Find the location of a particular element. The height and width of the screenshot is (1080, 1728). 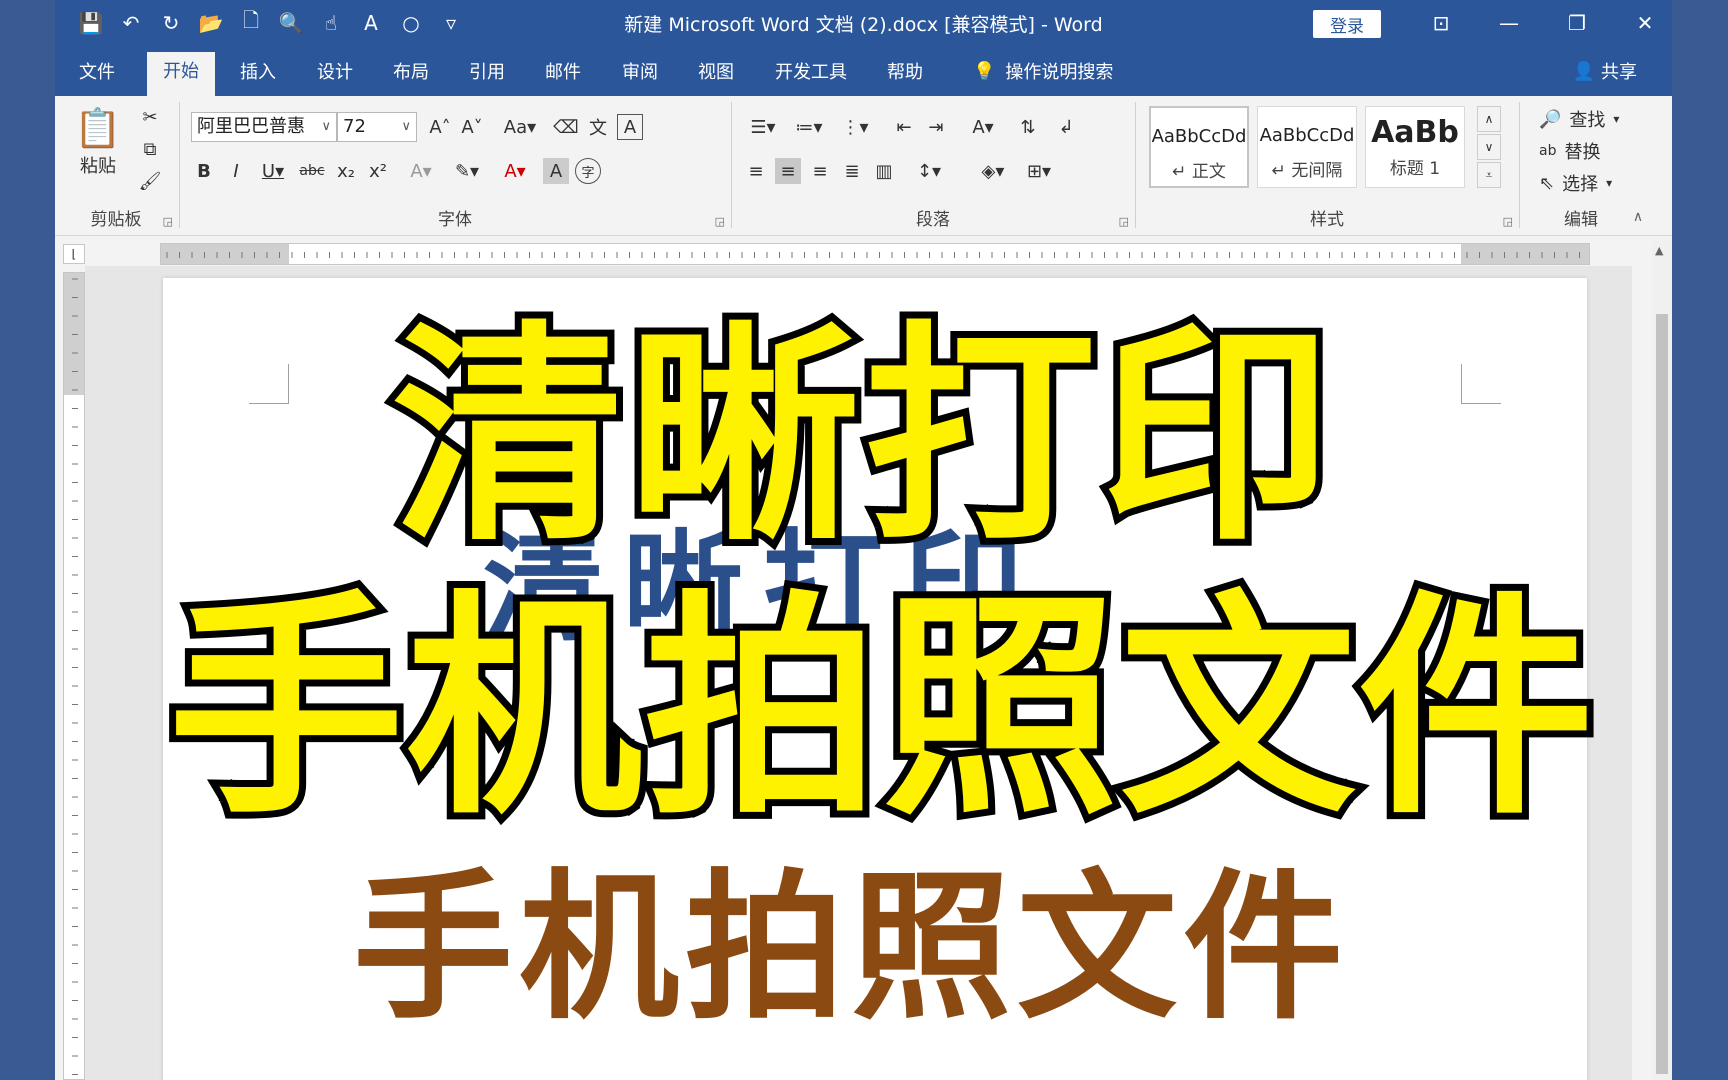

vertical-scrollbar: ▲ is located at coordinates (1662, 660).